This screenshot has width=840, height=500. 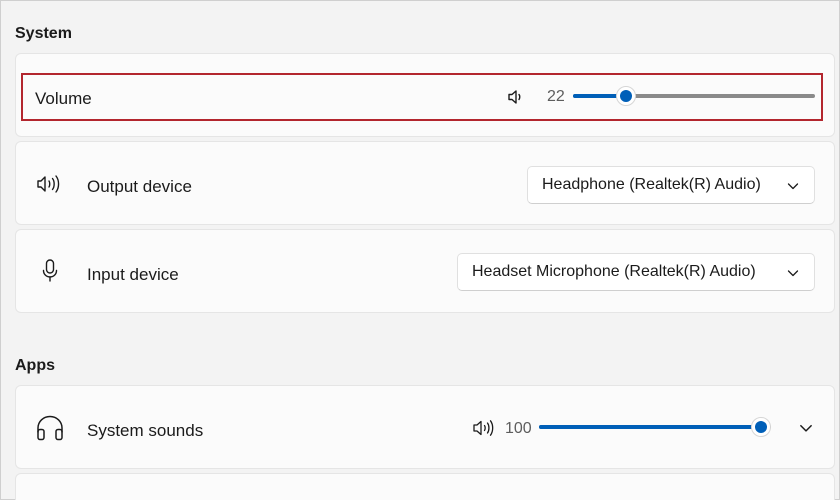 I want to click on system-sounds-slider-thumb, so click(x=761, y=427).